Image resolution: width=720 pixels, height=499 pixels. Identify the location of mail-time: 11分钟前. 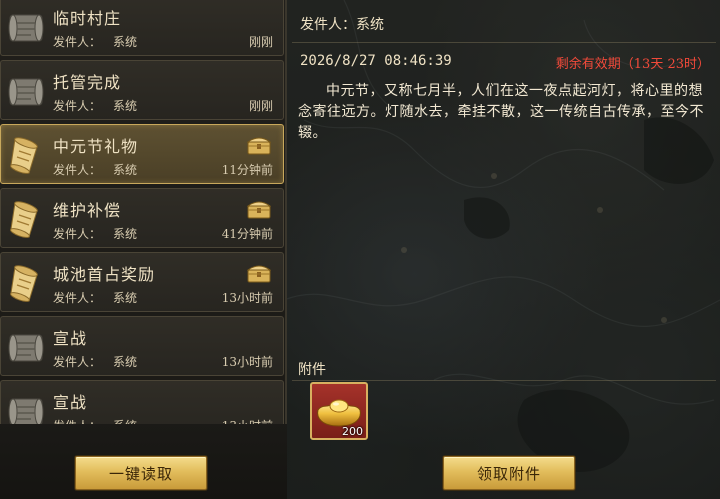
(247, 170).